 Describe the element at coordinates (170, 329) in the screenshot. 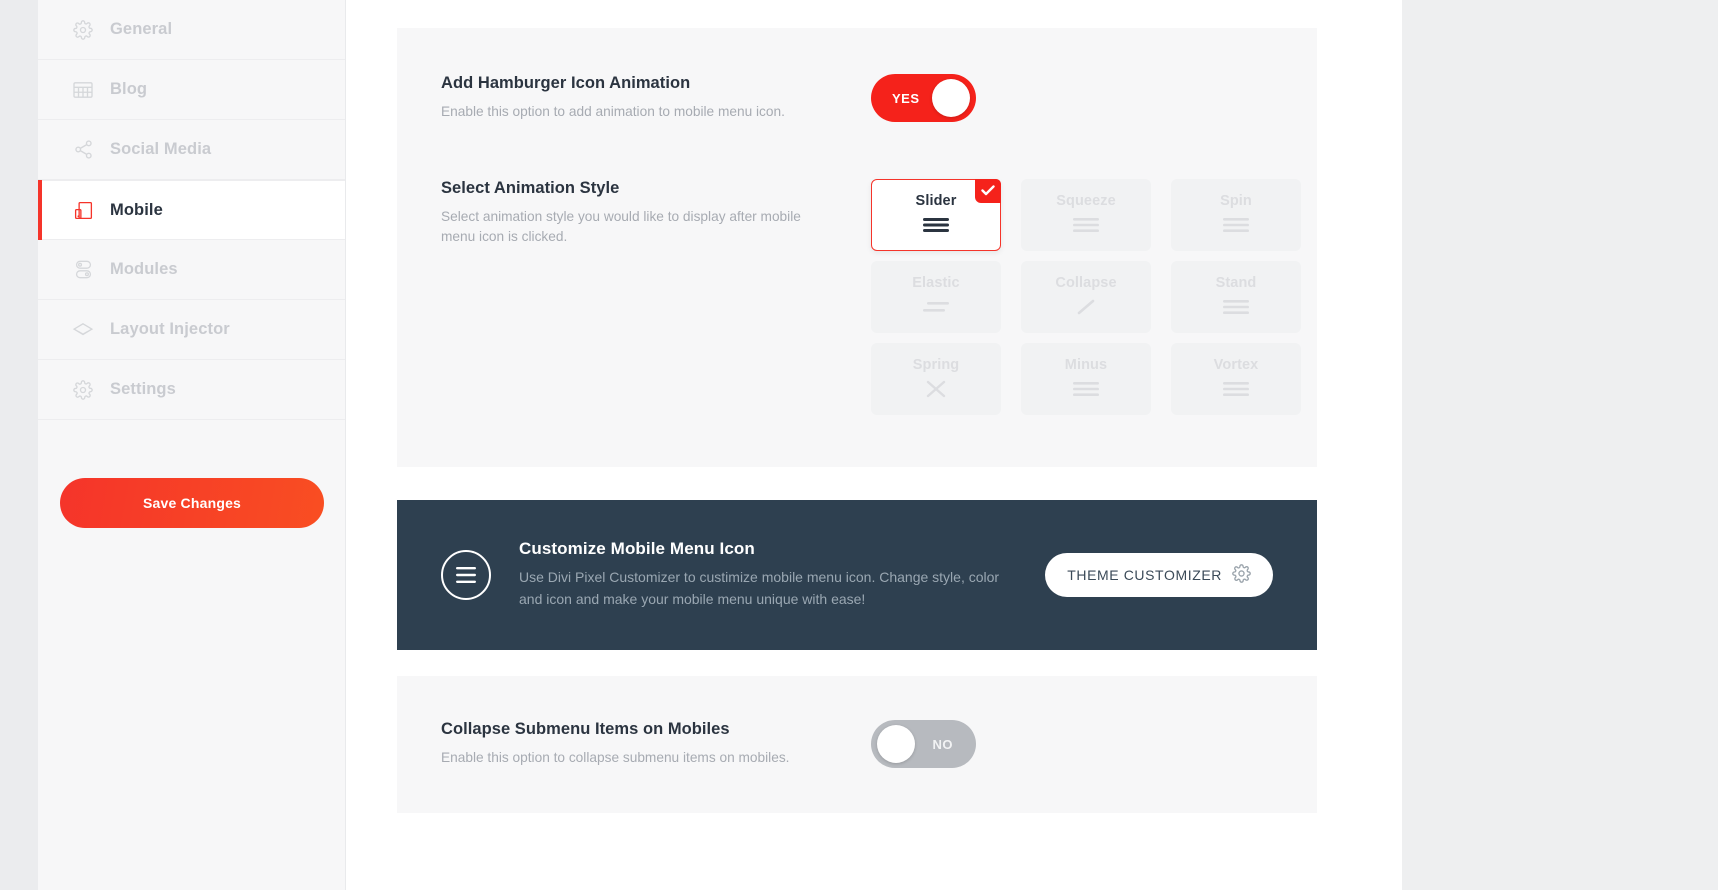

I see `sidebar-item-label: Layout Injector` at that location.